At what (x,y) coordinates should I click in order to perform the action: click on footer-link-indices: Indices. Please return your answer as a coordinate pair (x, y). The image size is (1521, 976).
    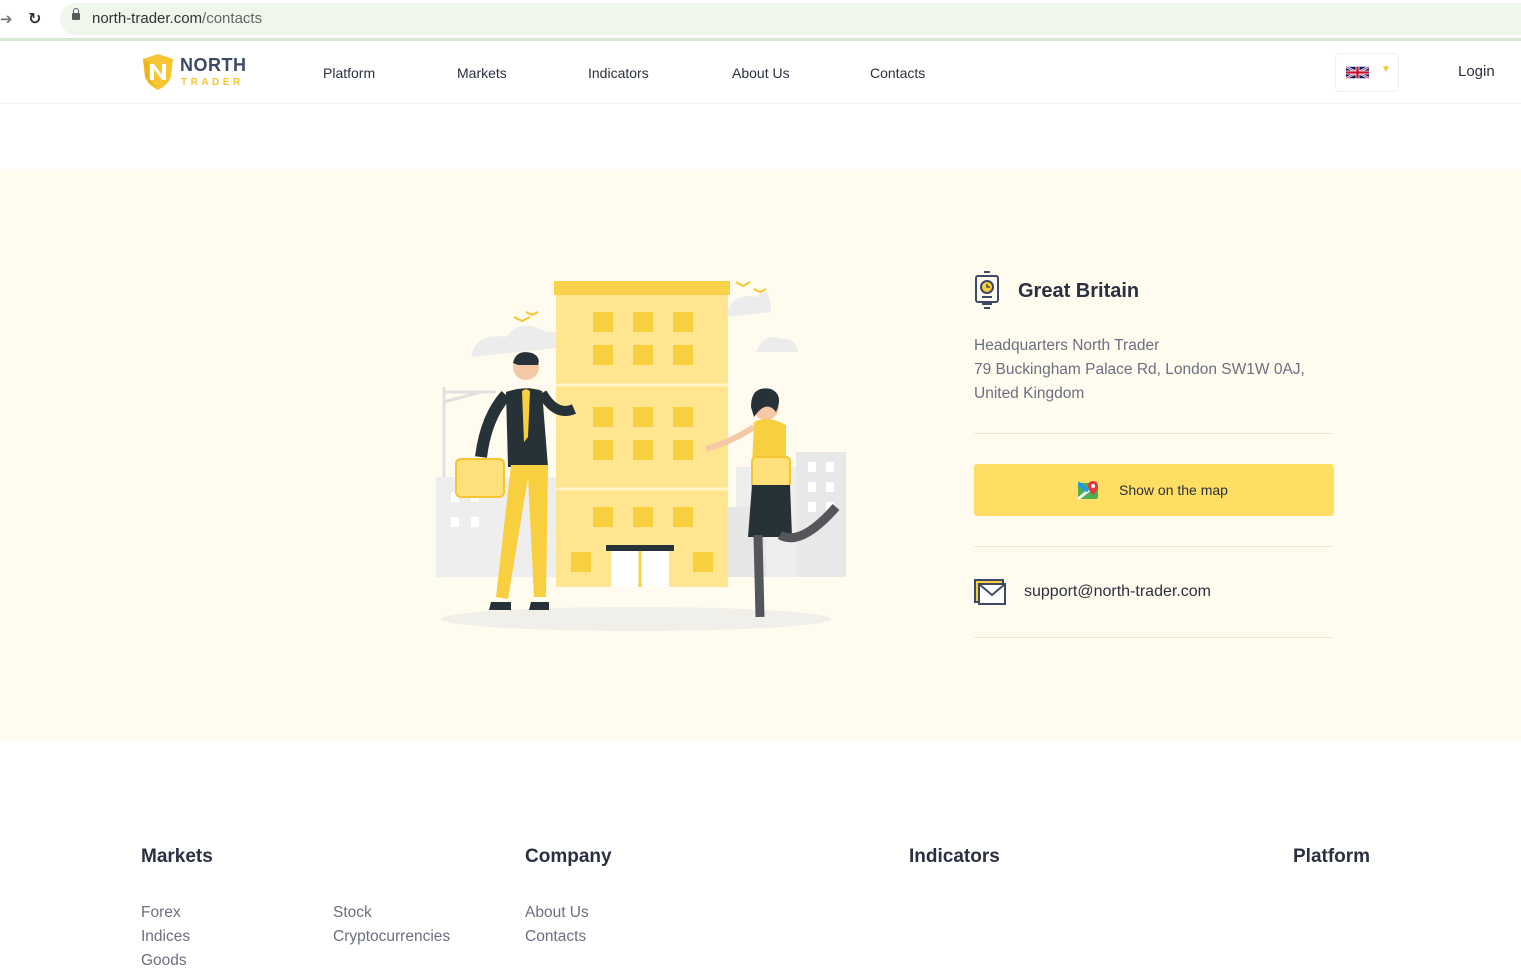
    Looking at the image, I should click on (165, 937).